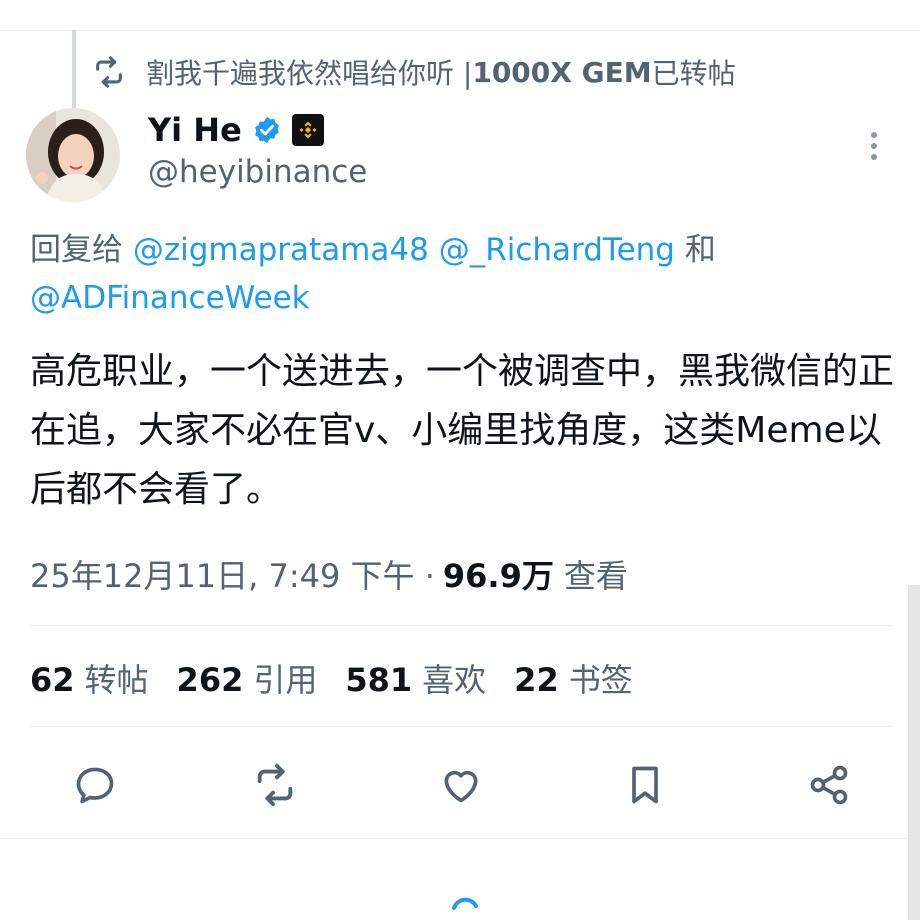 Image resolution: width=920 pixels, height=920 pixels. Describe the element at coordinates (170, 298) in the screenshot. I see `mention-link: @ADFinanceWeek` at that location.